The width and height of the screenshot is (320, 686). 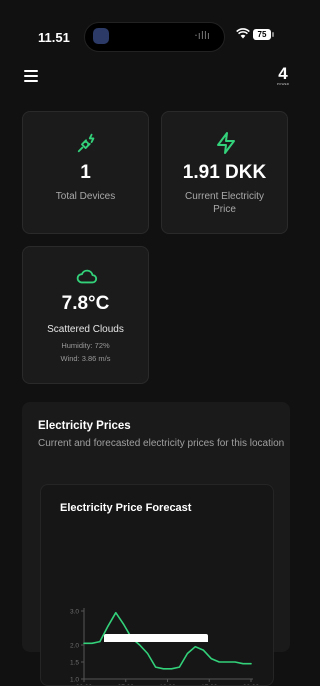 What do you see at coordinates (156, 638) in the screenshot?
I see `bottom-sheet-handle` at bounding box center [156, 638].